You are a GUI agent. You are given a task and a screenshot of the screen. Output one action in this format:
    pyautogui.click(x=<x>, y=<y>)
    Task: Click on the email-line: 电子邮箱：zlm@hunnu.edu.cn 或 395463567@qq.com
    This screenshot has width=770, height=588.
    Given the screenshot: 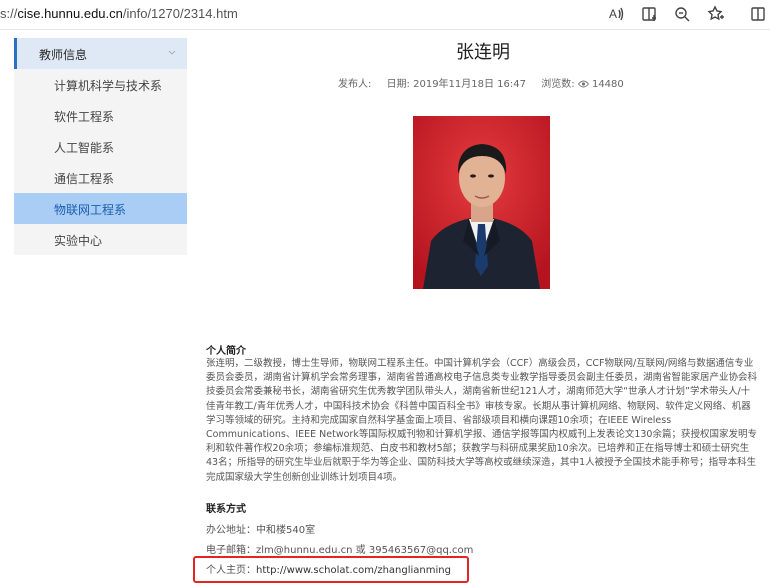 What is the action you would take?
    pyautogui.click(x=340, y=550)
    